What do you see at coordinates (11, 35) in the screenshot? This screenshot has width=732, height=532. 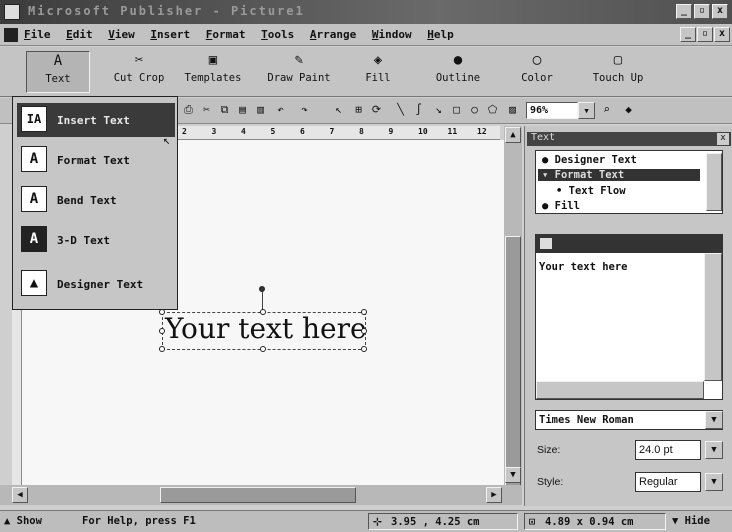 I see `document-icon` at bounding box center [11, 35].